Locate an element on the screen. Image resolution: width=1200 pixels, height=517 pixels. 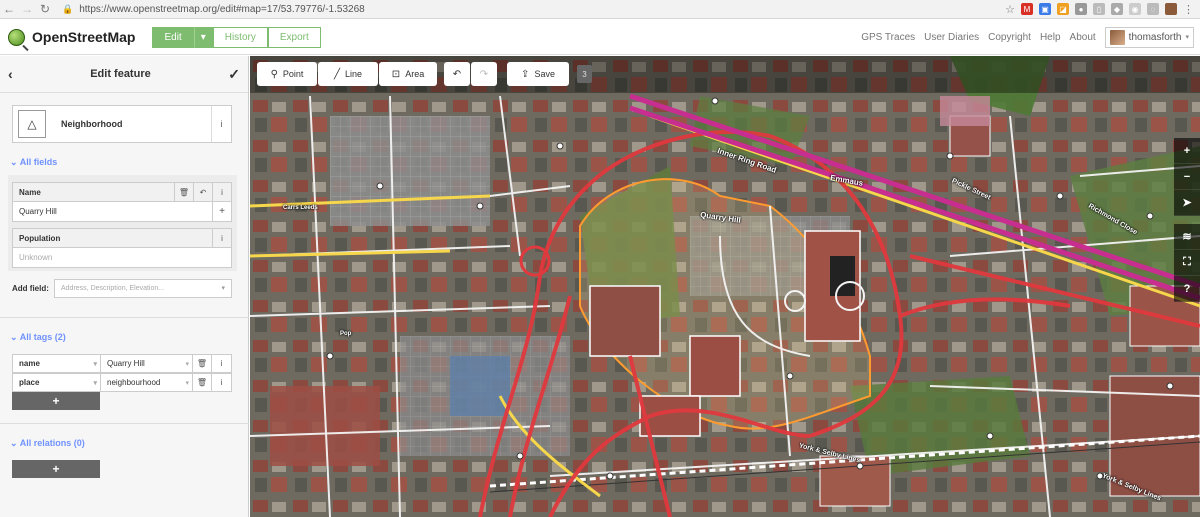
extension-icon-gray-3: ◆ is located at coordinates (1117, 9).